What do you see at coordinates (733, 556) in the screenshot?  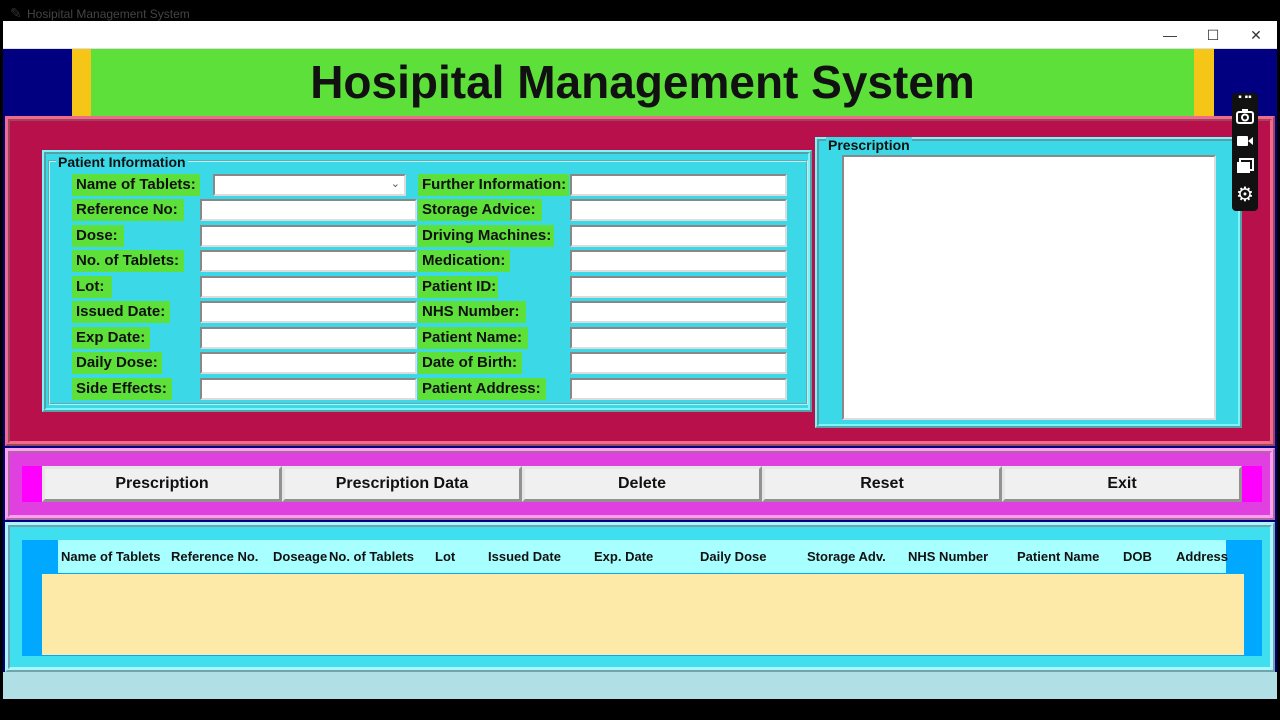 I see `column-header: Daily Dose` at bounding box center [733, 556].